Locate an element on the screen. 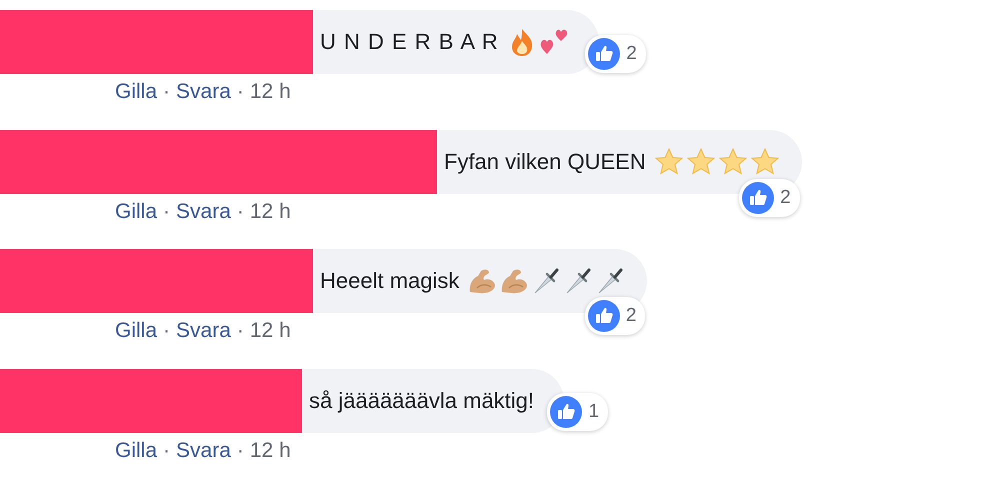 The height and width of the screenshot is (488, 994). comment-text: U N D E R B A R is located at coordinates (409, 42).